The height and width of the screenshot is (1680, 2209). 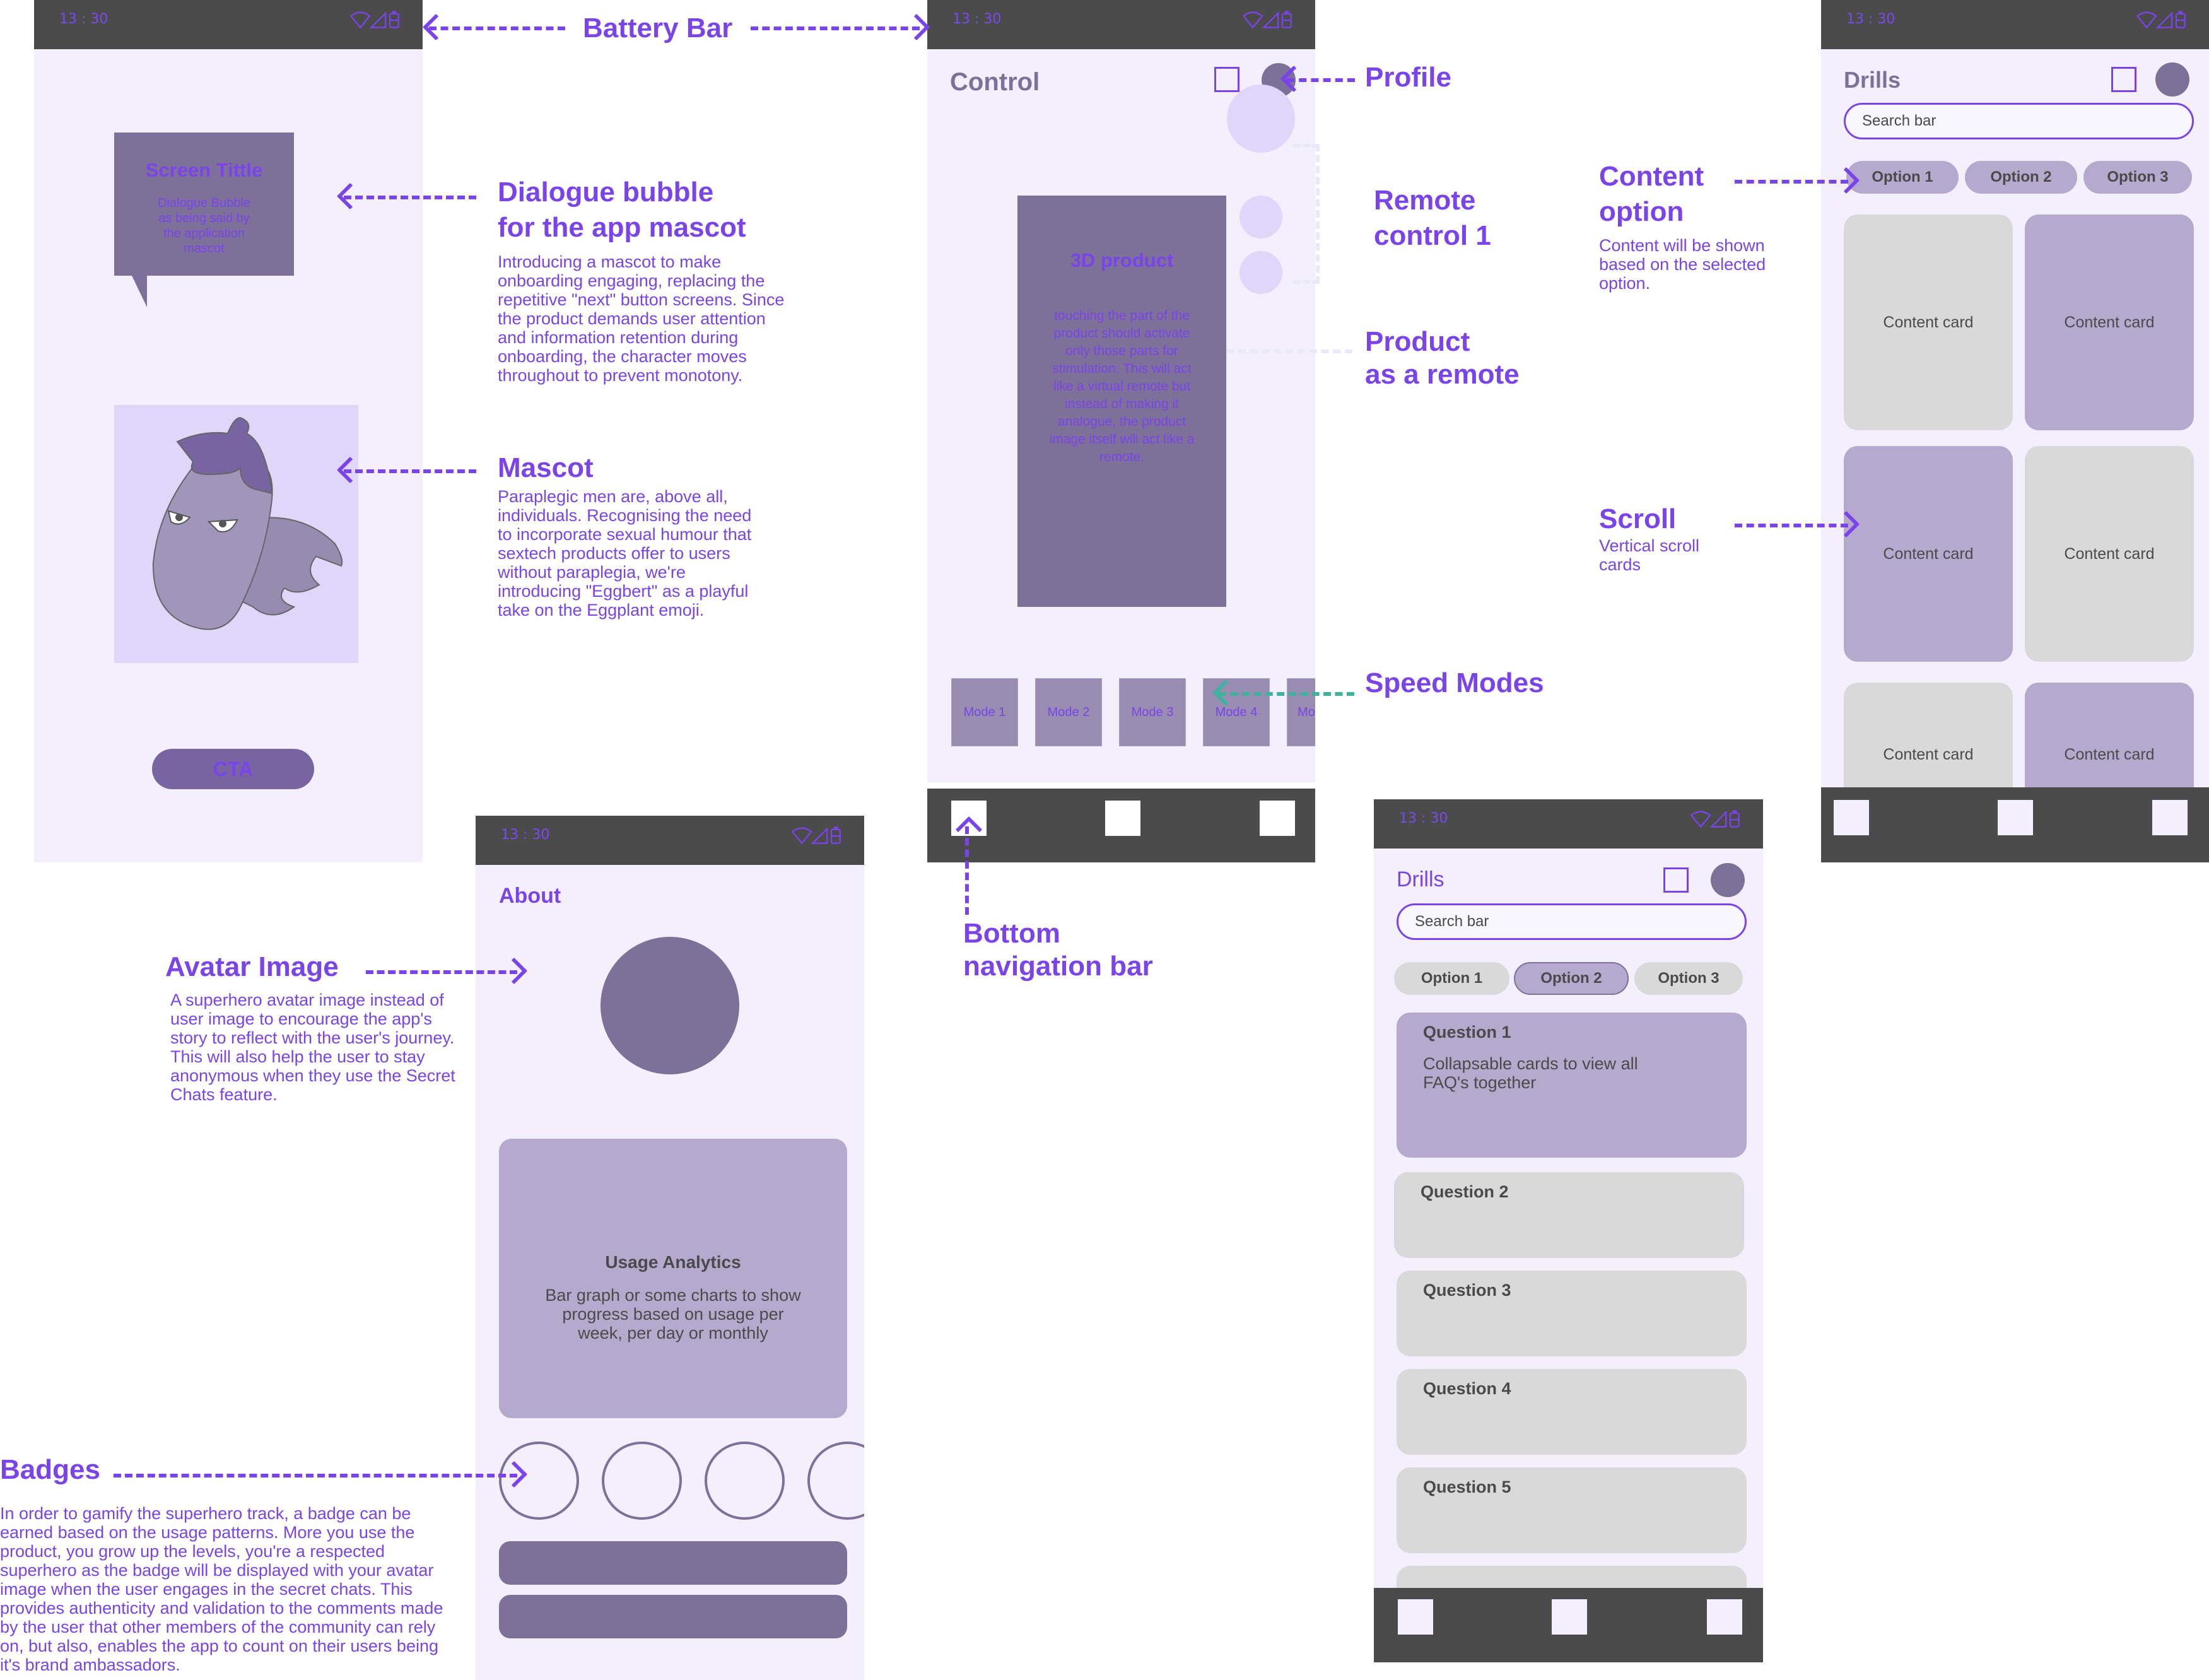 I want to click on mode-button: Mode 5, so click(x=1301, y=712).